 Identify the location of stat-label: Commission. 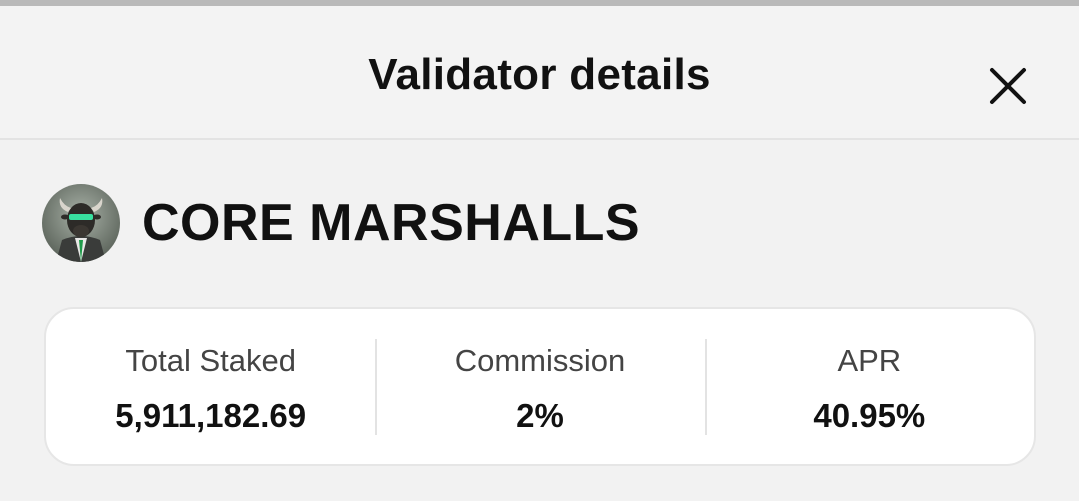
(540, 360).